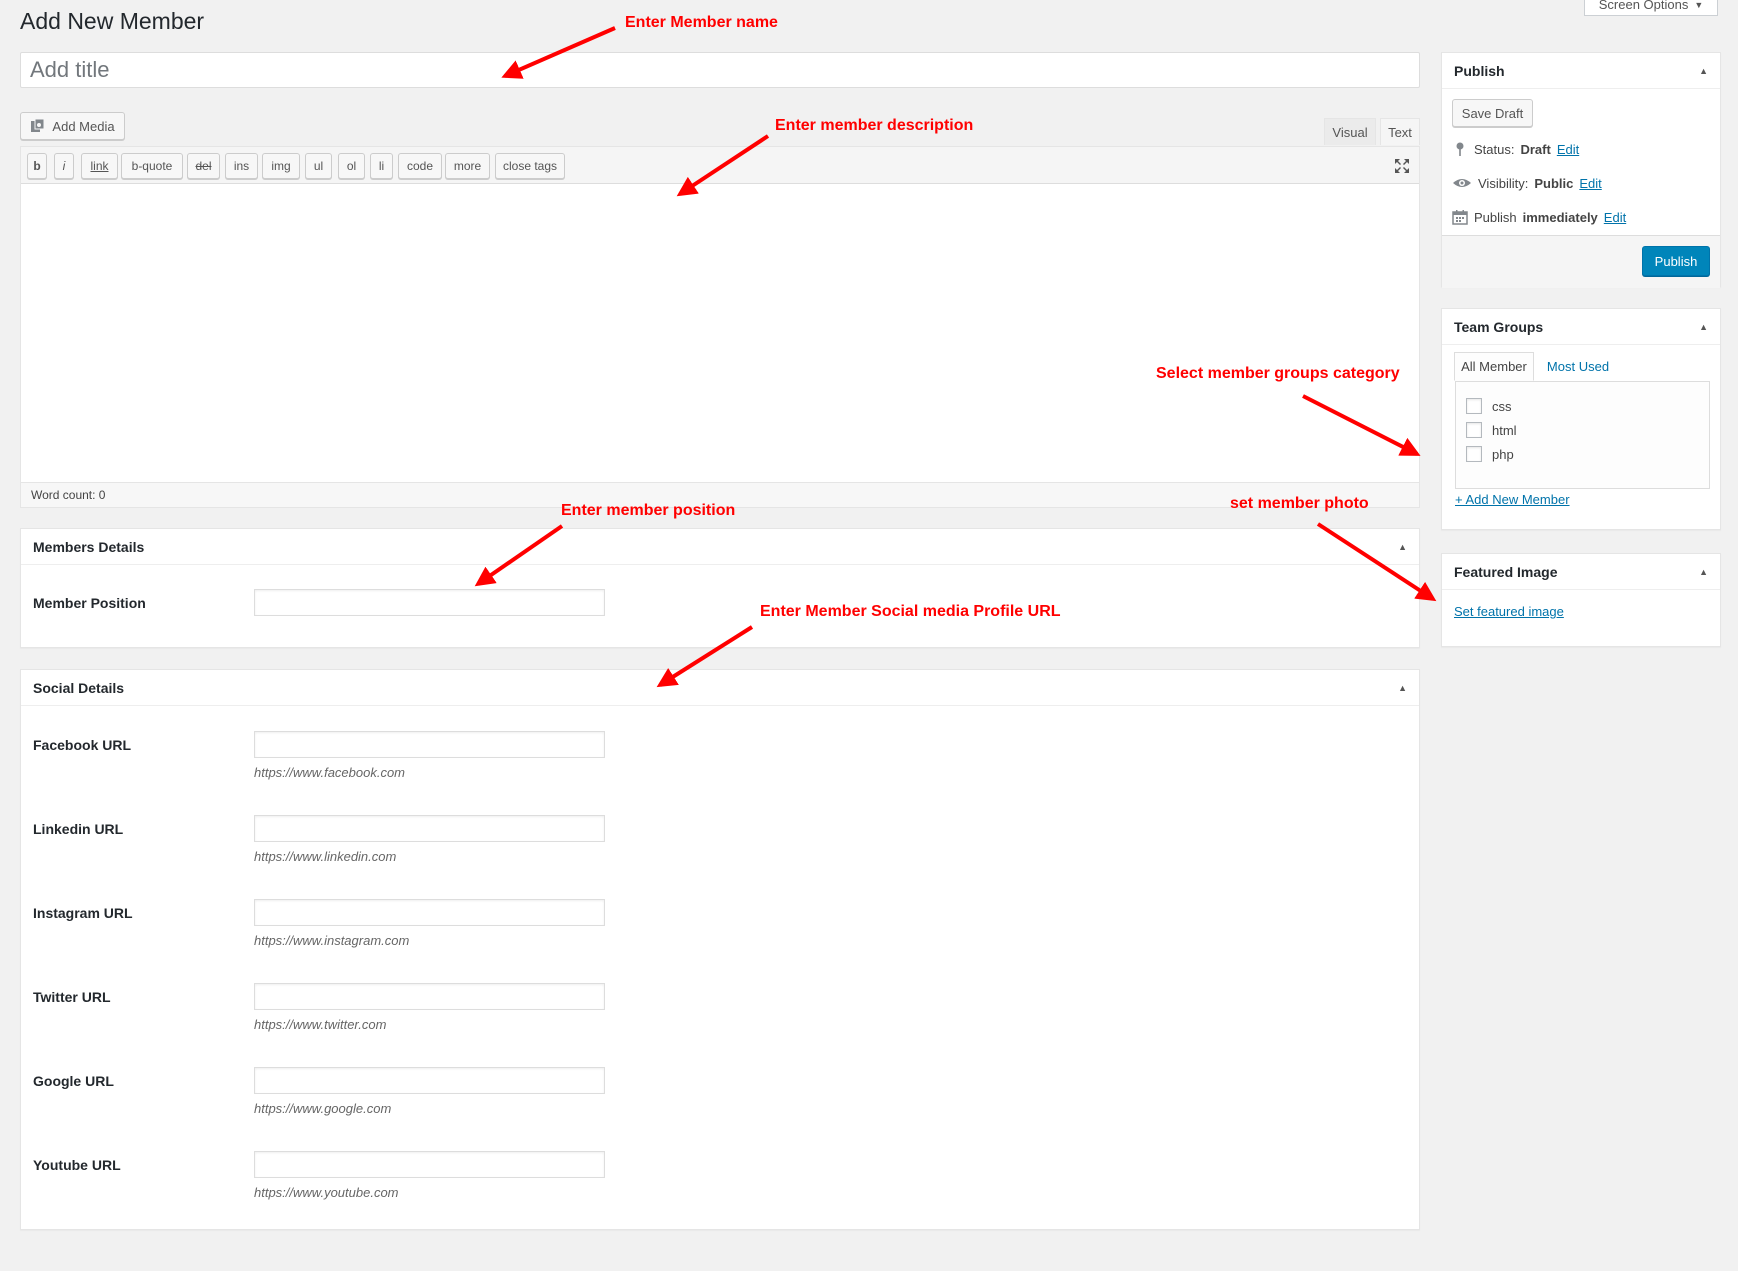  I want to click on tab-all-member-label: All Member, so click(1494, 366).